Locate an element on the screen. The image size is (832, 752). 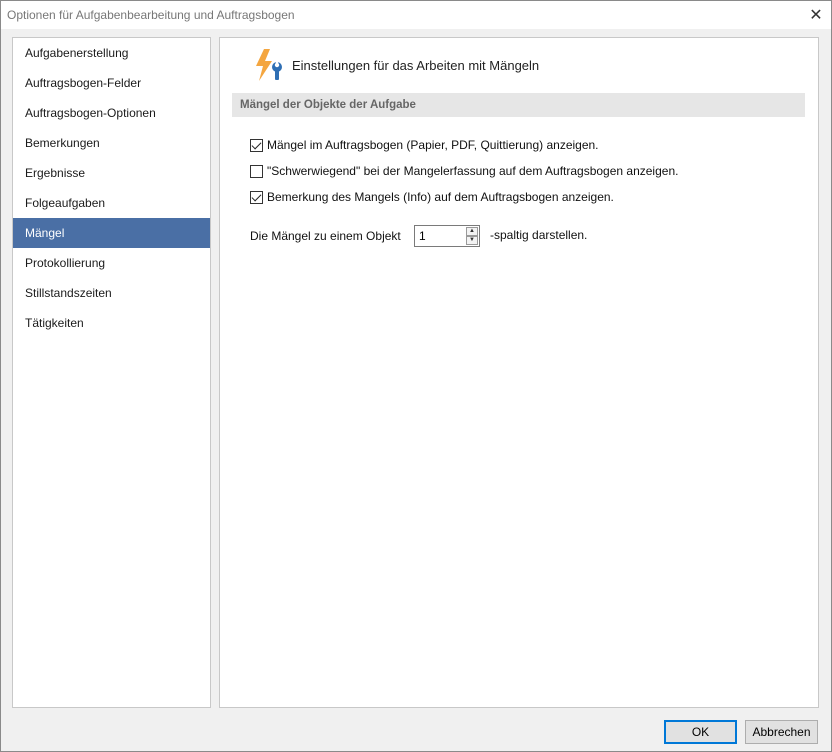
sidebar-item-label: Bemerkungen is located at coordinates (62, 143).